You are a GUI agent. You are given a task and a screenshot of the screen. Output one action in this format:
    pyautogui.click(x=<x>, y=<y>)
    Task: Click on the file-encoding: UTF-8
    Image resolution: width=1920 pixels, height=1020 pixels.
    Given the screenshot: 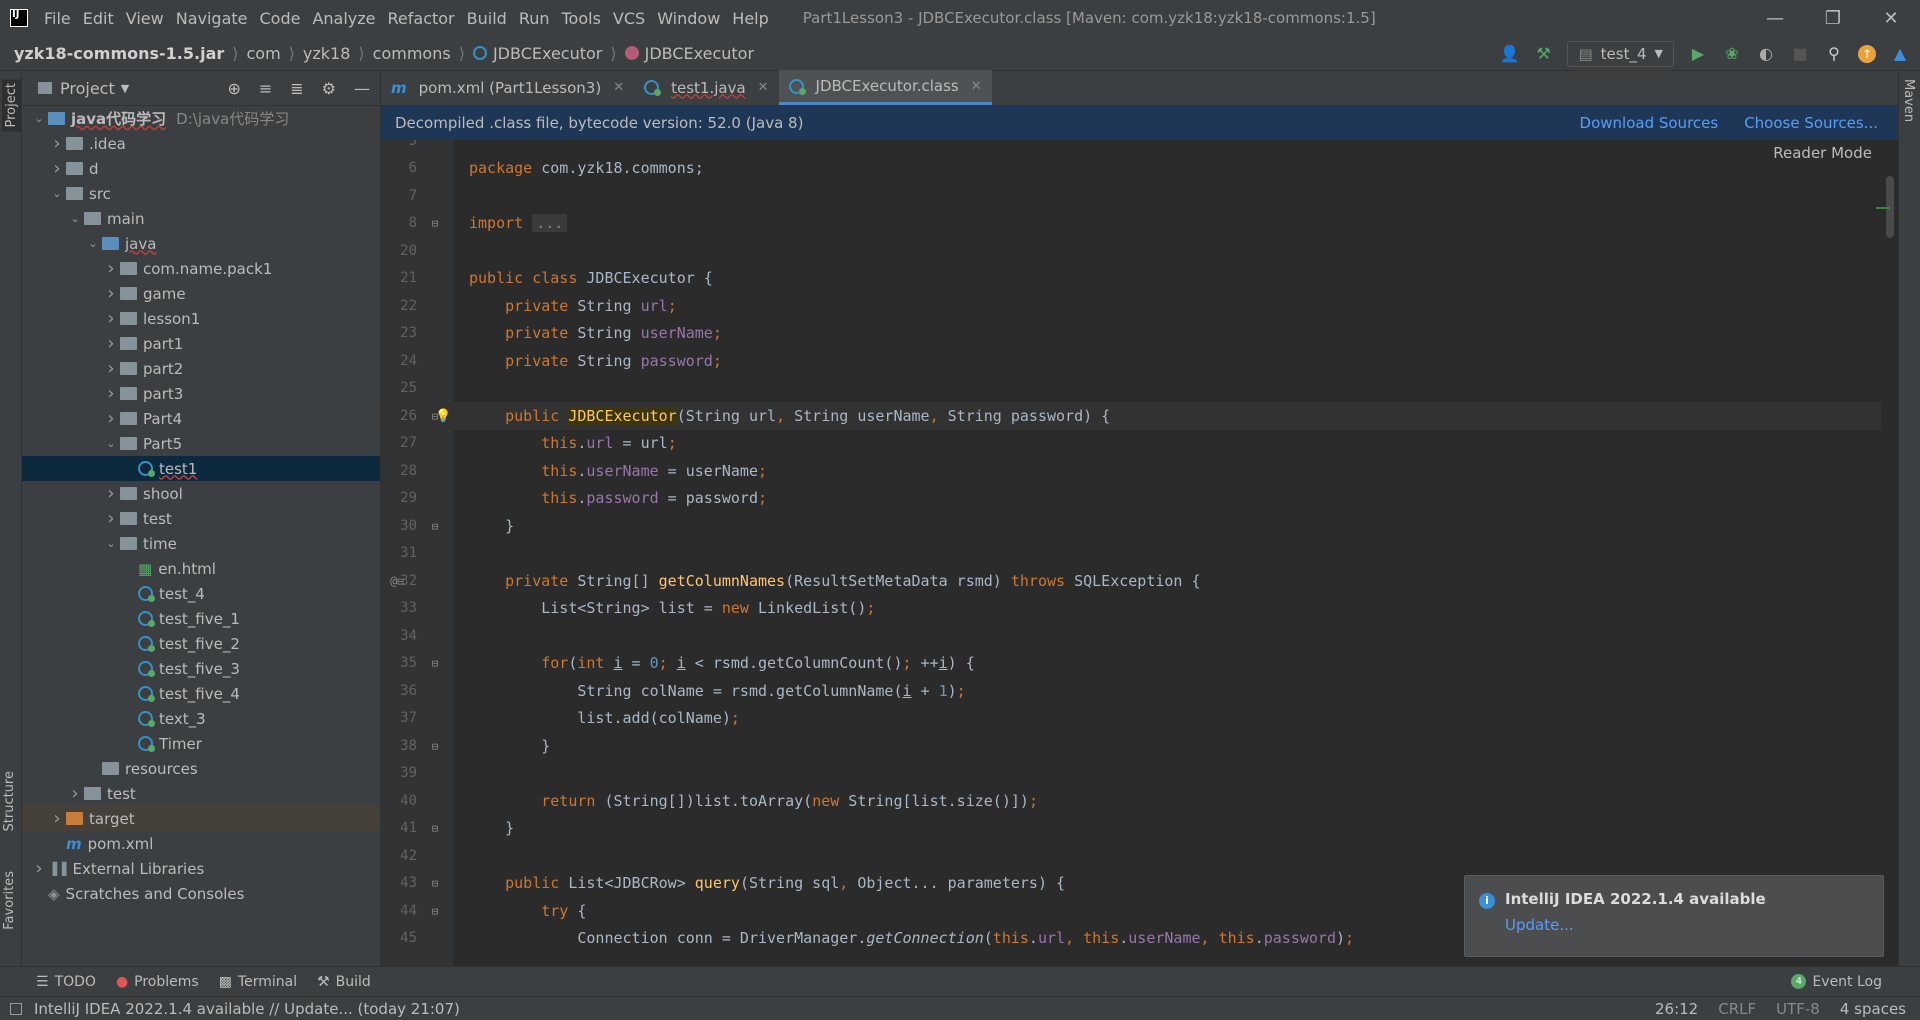 What is the action you would take?
    pyautogui.click(x=1798, y=1009)
    